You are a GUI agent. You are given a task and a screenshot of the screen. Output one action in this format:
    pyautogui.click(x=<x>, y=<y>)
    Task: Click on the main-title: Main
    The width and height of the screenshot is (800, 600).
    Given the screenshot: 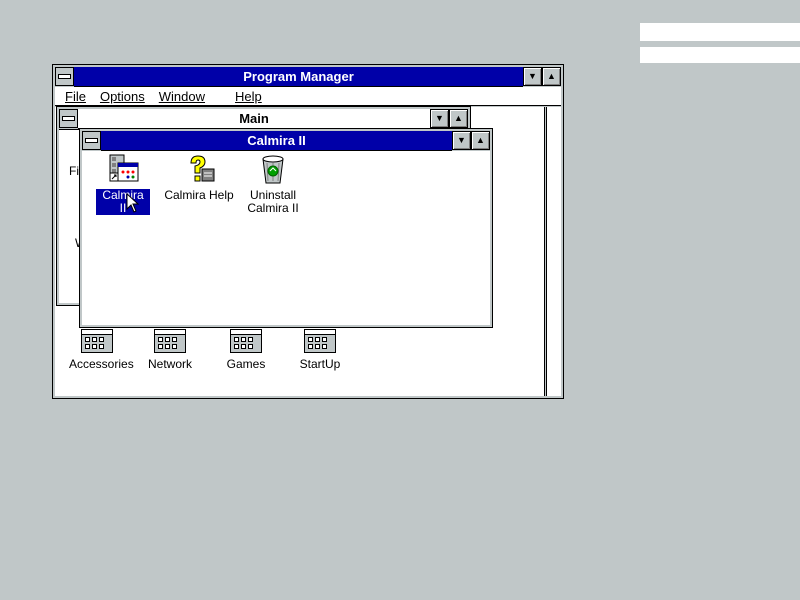 What is the action you would take?
    pyautogui.click(x=254, y=118)
    